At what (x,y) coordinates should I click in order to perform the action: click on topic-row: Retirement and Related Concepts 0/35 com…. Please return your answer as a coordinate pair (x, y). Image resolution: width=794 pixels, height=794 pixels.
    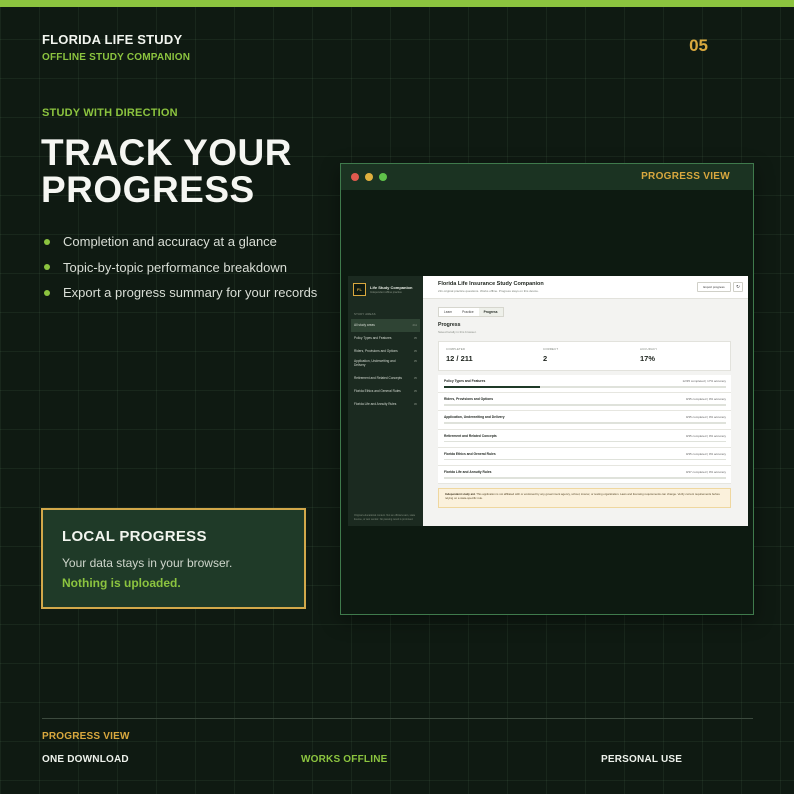
    Looking at the image, I should click on (584, 438).